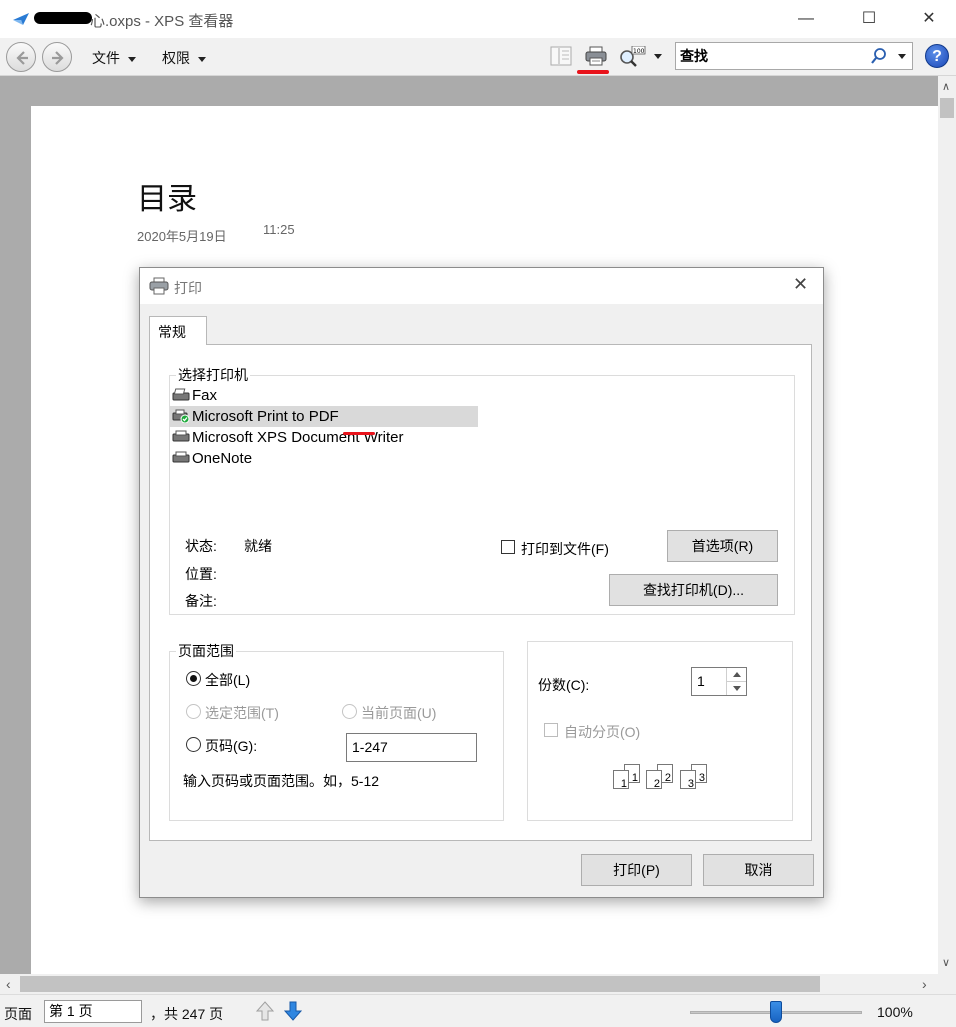  What do you see at coordinates (8, 984) in the screenshot?
I see `scroll-left-arrow-icon: ‹` at bounding box center [8, 984].